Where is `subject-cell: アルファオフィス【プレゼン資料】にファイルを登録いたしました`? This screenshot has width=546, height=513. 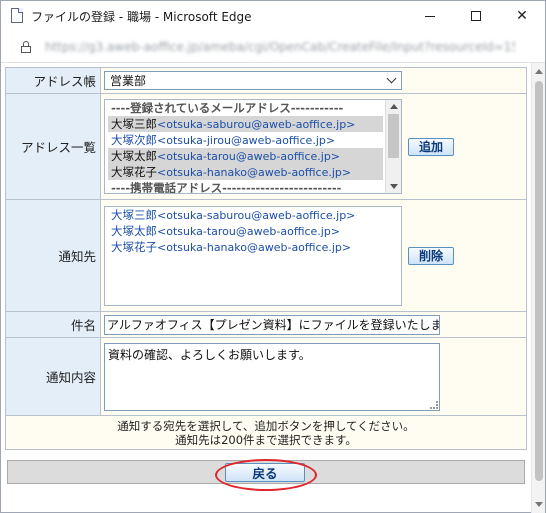
subject-cell: アルファオフィス【プレゼン資料】にファイルを登録いたしました is located at coordinates (313, 324).